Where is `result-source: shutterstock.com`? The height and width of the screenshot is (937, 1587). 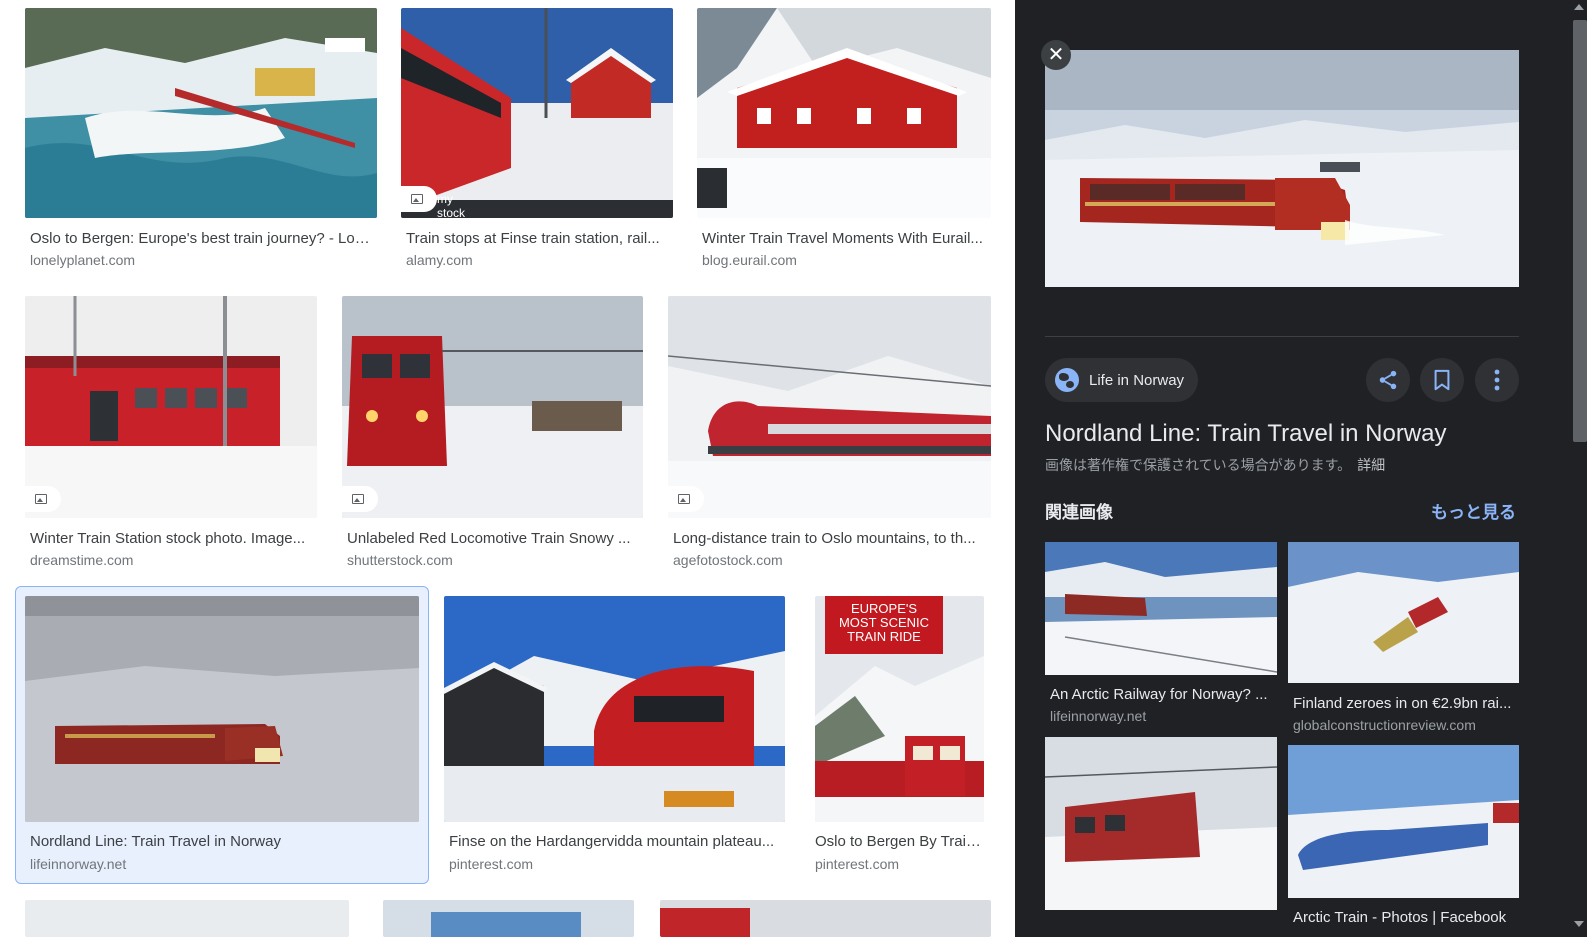
result-source: shutterstock.com is located at coordinates (400, 560).